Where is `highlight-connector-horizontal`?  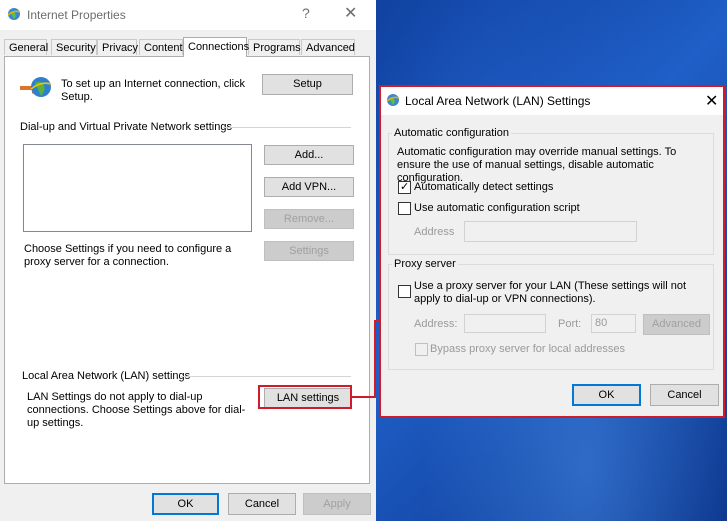
highlight-connector-horizontal is located at coordinates (363, 397).